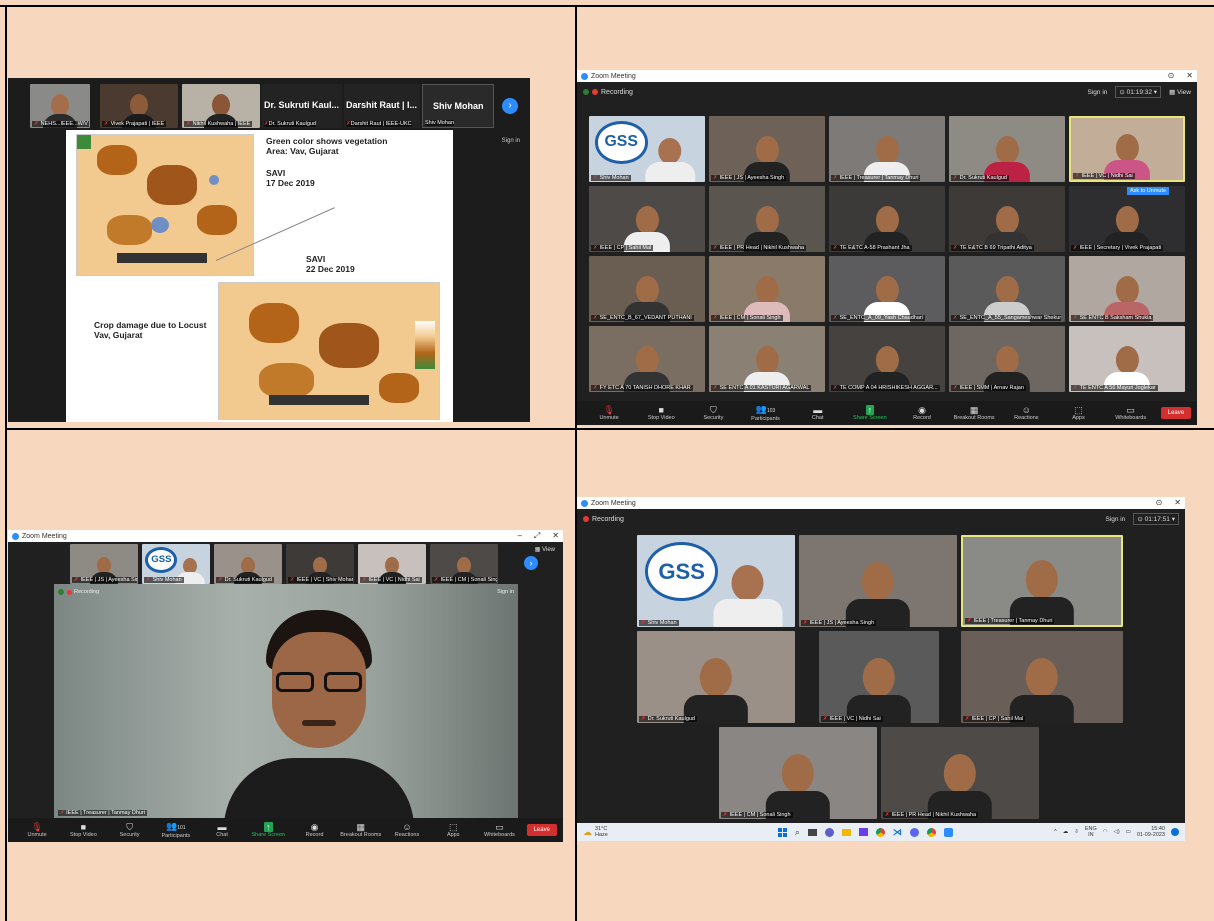 Image resolution: width=1214 pixels, height=921 pixels. I want to click on shield-icon, so click(586, 92).